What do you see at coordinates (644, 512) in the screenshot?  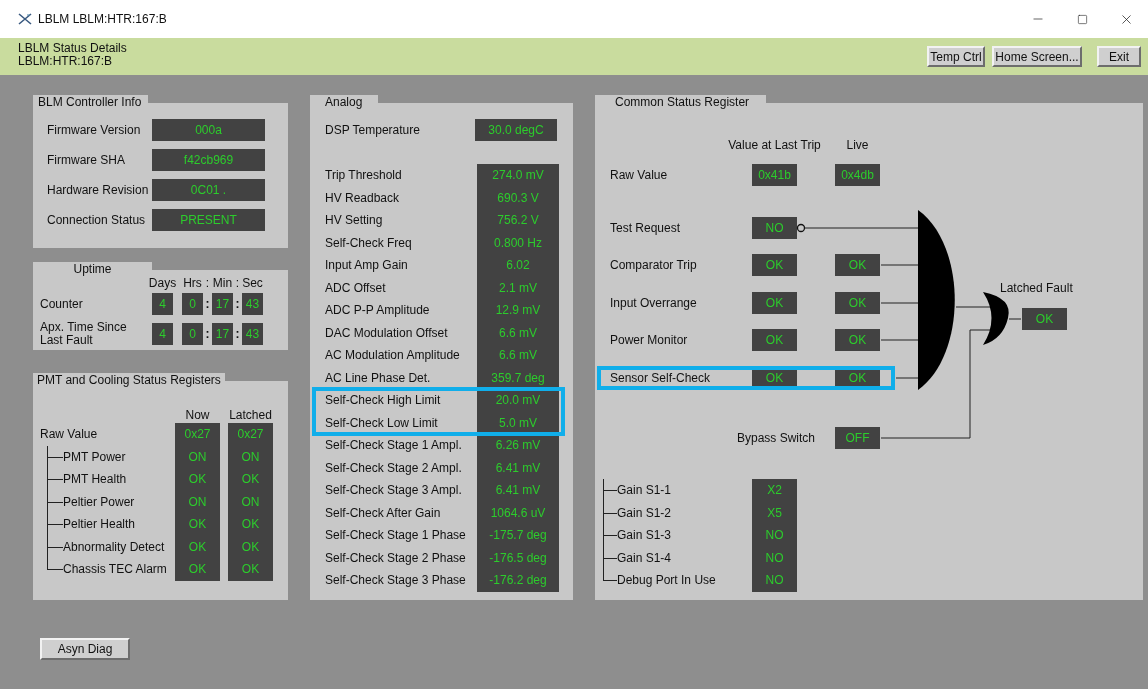 I see `row-label: Gain S1-2` at bounding box center [644, 512].